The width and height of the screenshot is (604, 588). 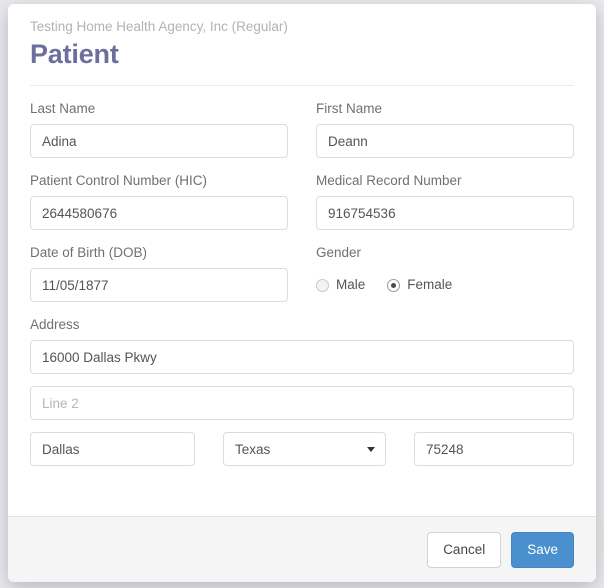 I want to click on address-line1-input, so click(x=302, y=357).